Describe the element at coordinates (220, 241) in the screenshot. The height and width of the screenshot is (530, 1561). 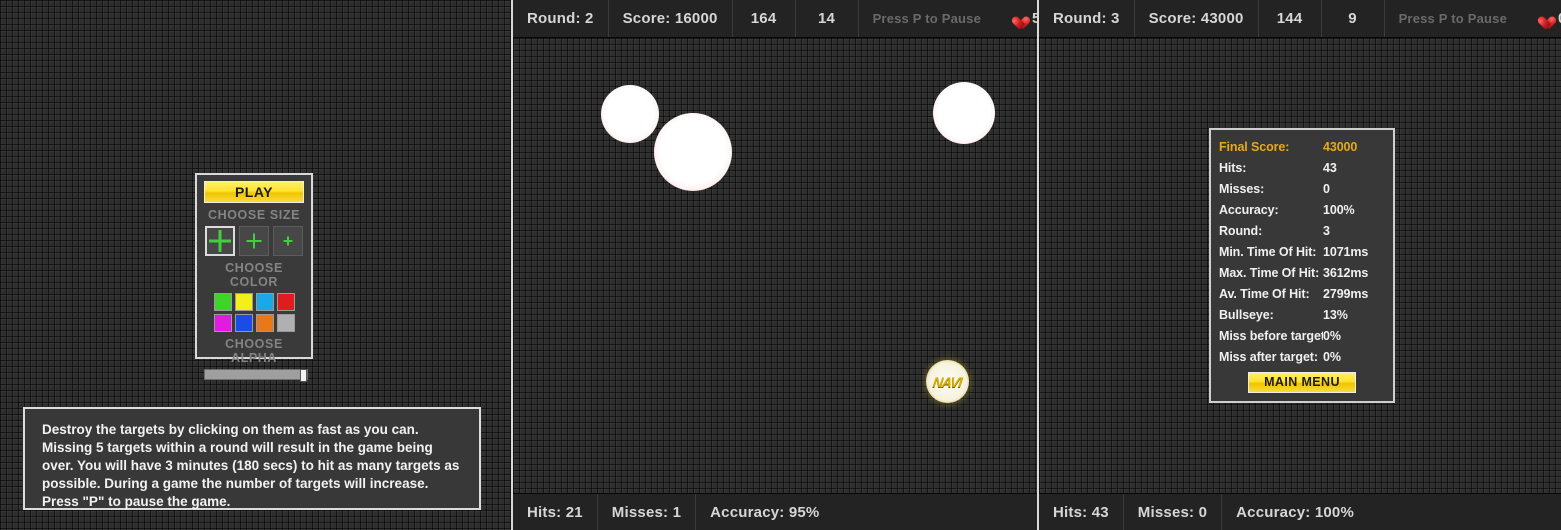
I see `size-option-large` at that location.